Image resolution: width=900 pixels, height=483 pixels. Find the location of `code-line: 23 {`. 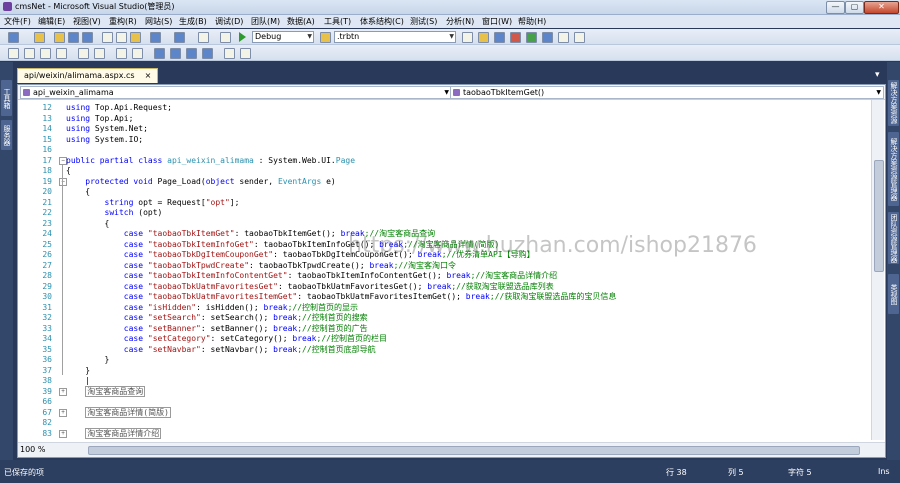

code-line: 23 { is located at coordinates (443, 223).